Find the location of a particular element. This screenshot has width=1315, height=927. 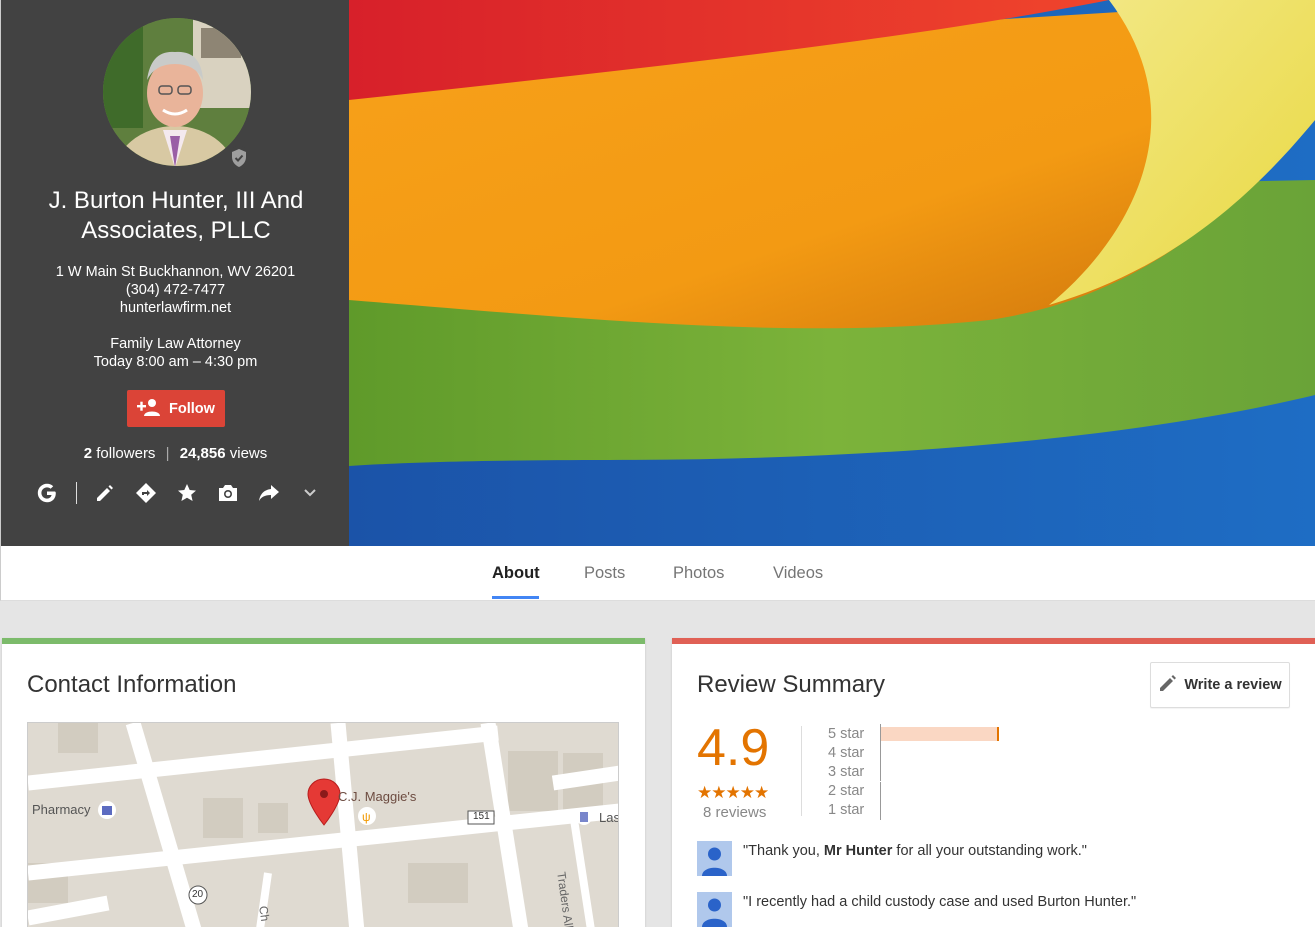

rating-row-1: 1 star is located at coordinates (934, 810).